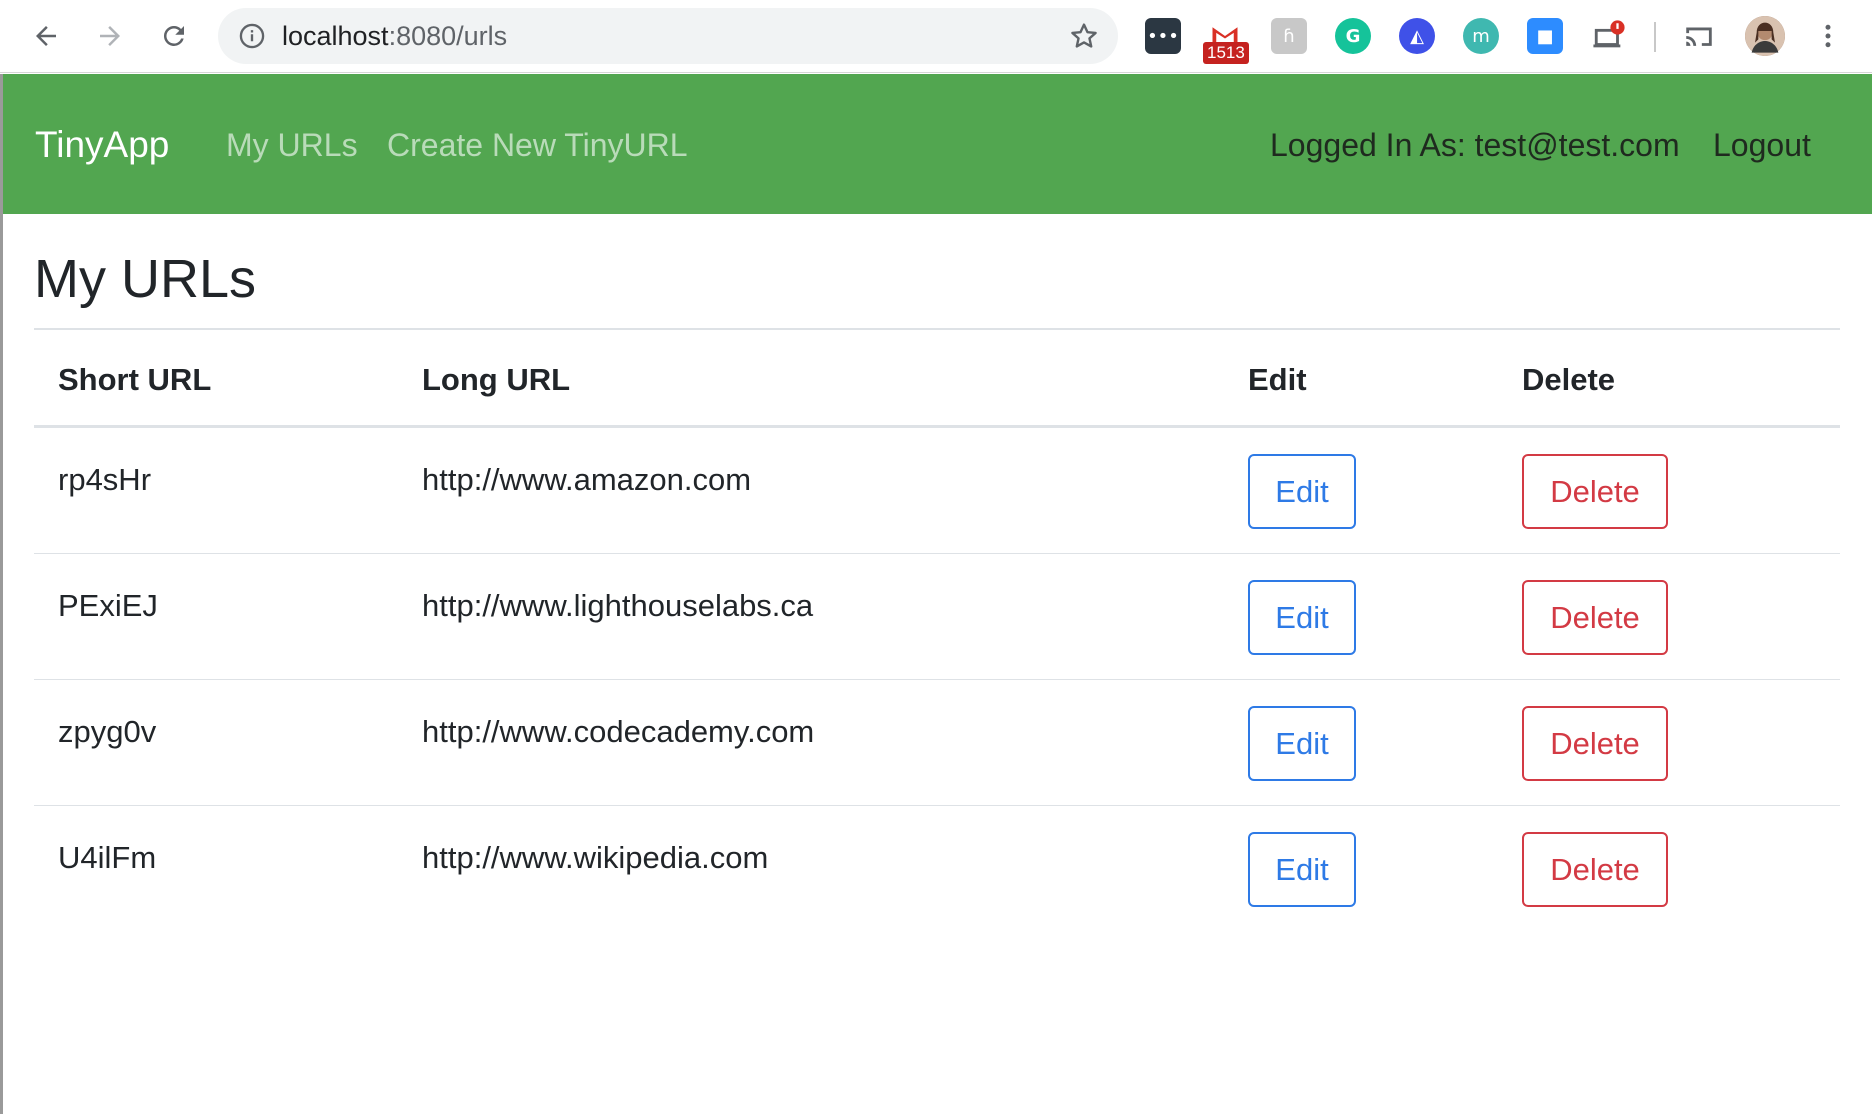 The image size is (1872, 1114). Describe the element at coordinates (292, 145) in the screenshot. I see `nav-link-my-urls: My URLs` at that location.